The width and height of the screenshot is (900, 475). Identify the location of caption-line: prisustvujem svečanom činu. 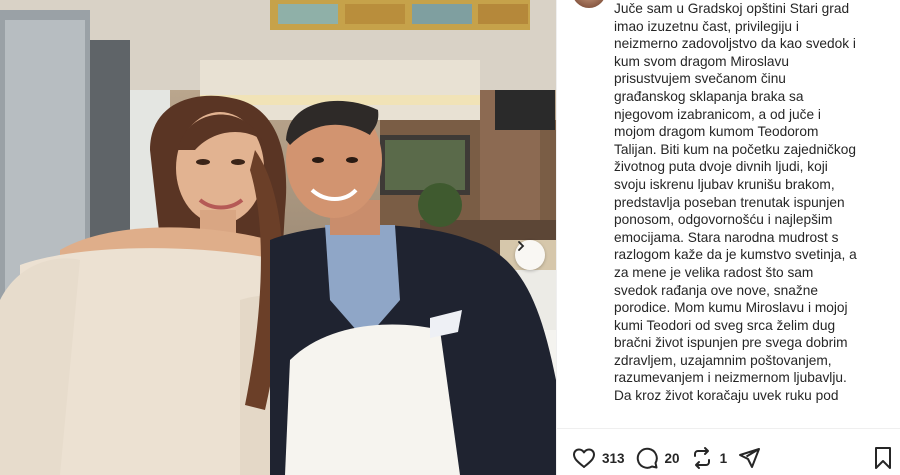
(700, 79).